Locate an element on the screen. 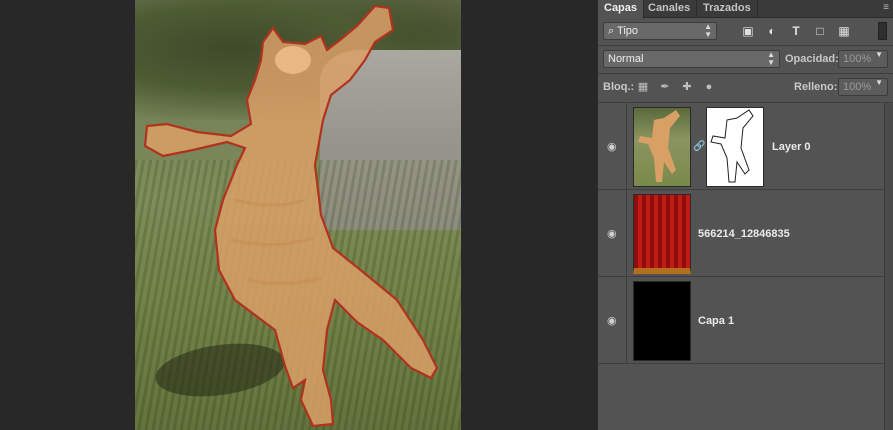  lock-transparent-icon: ▦ is located at coordinates (643, 87).